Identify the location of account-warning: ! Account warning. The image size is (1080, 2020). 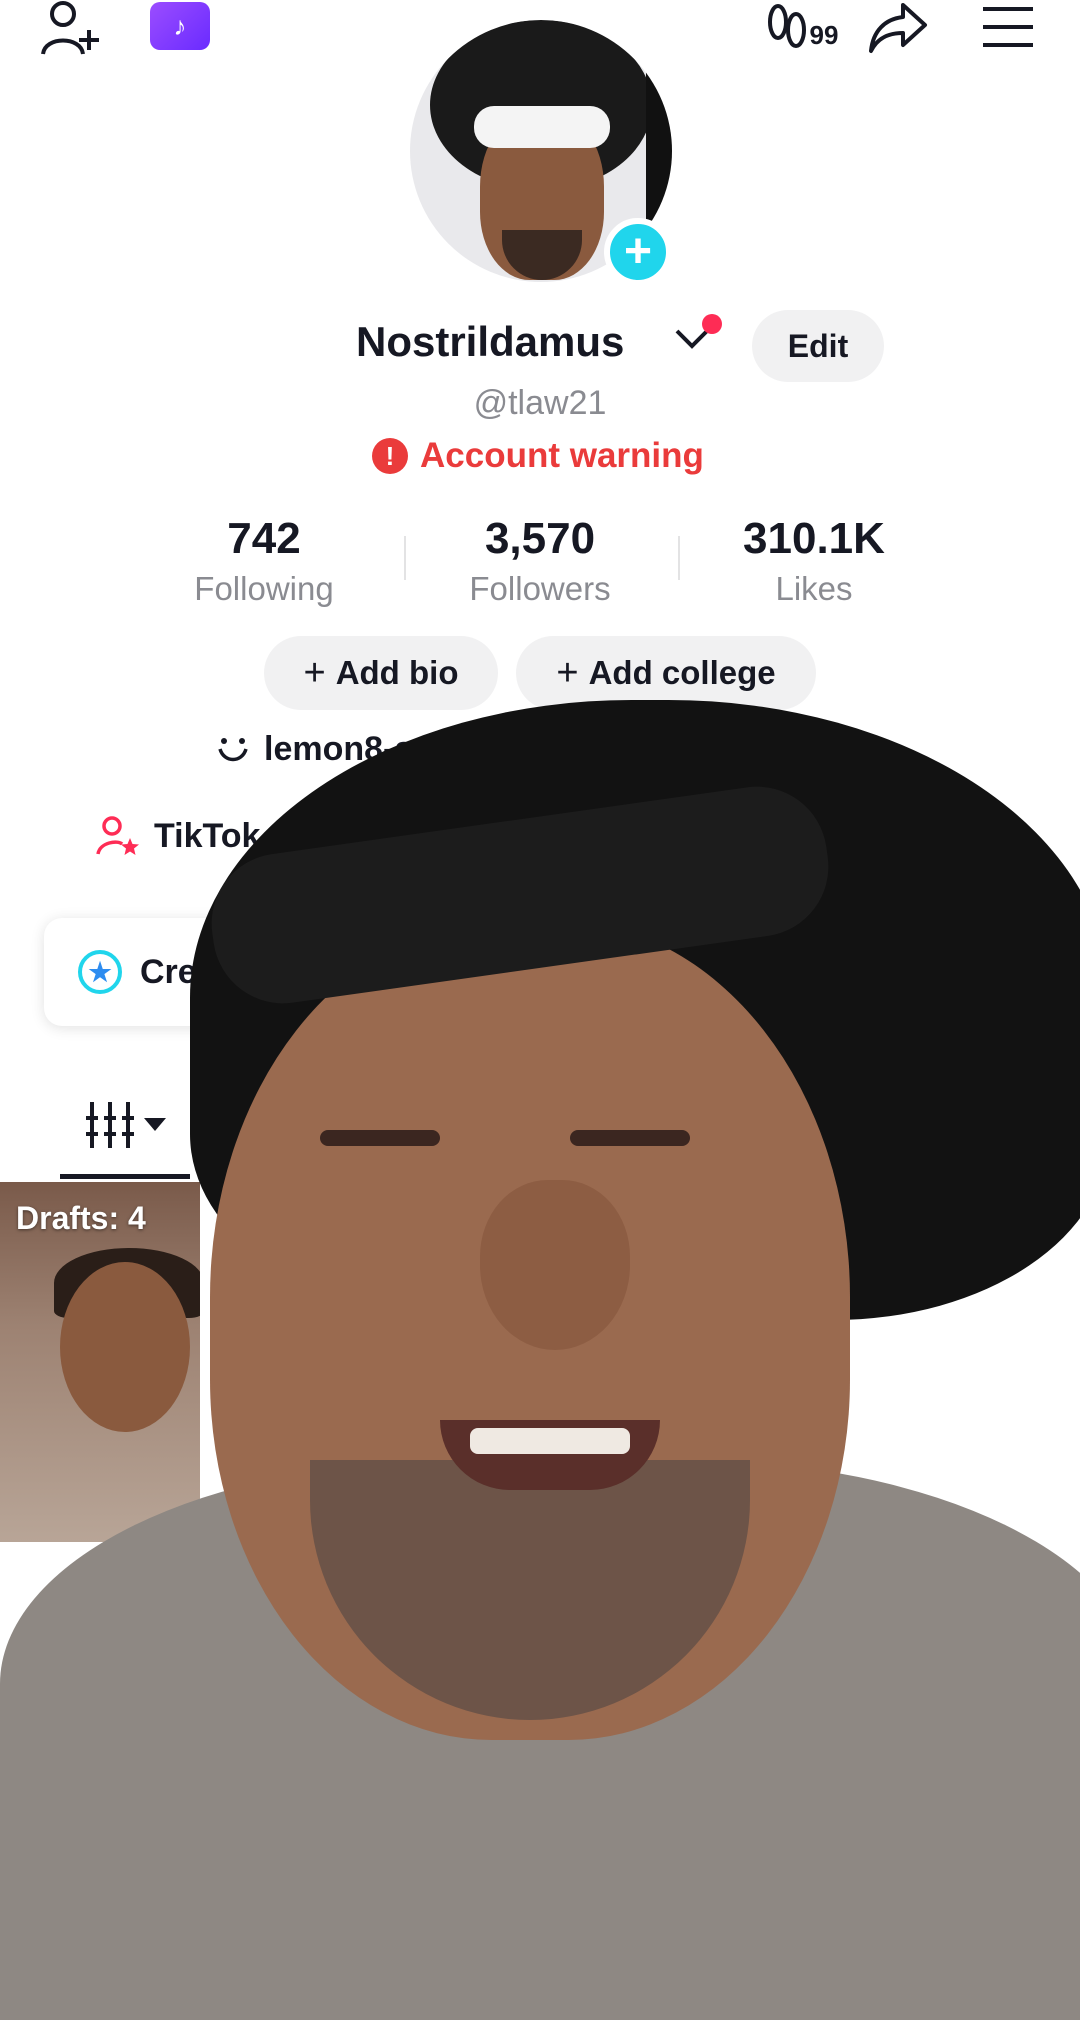
(538, 456).